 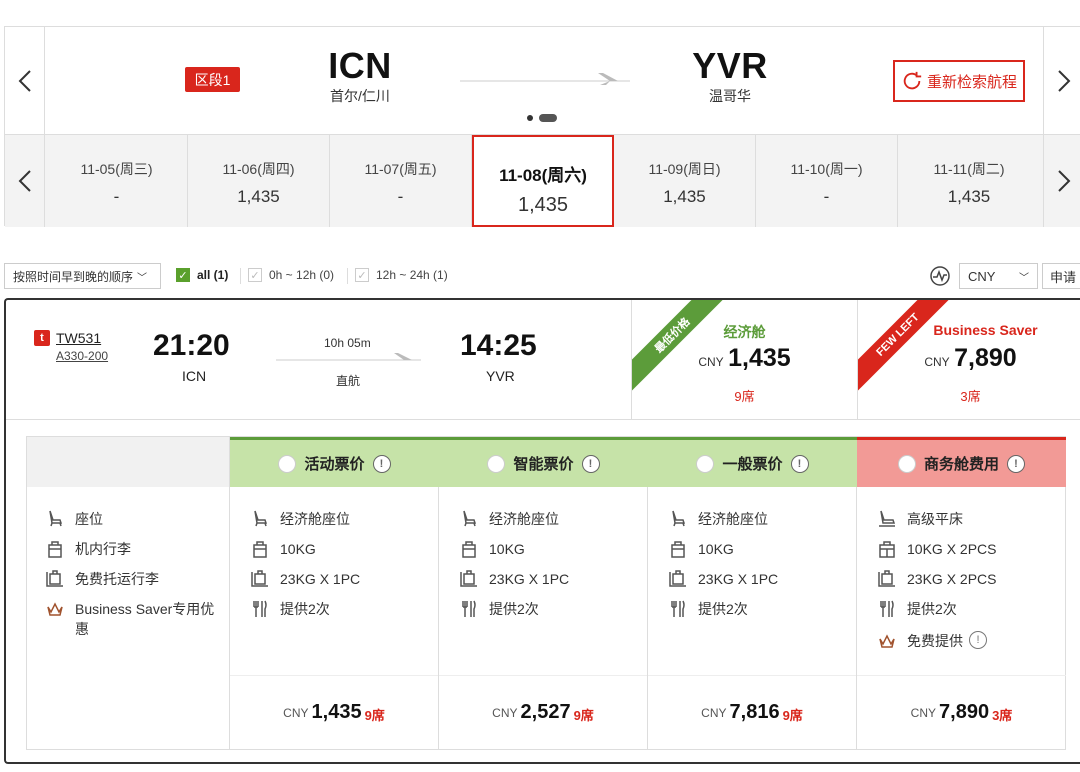 What do you see at coordinates (543, 618) in the screenshot?
I see `fare-column-smart: 经济舱座位 10KG 23KG X 1PC 提供2次 CNY 2,527 9席` at bounding box center [543, 618].